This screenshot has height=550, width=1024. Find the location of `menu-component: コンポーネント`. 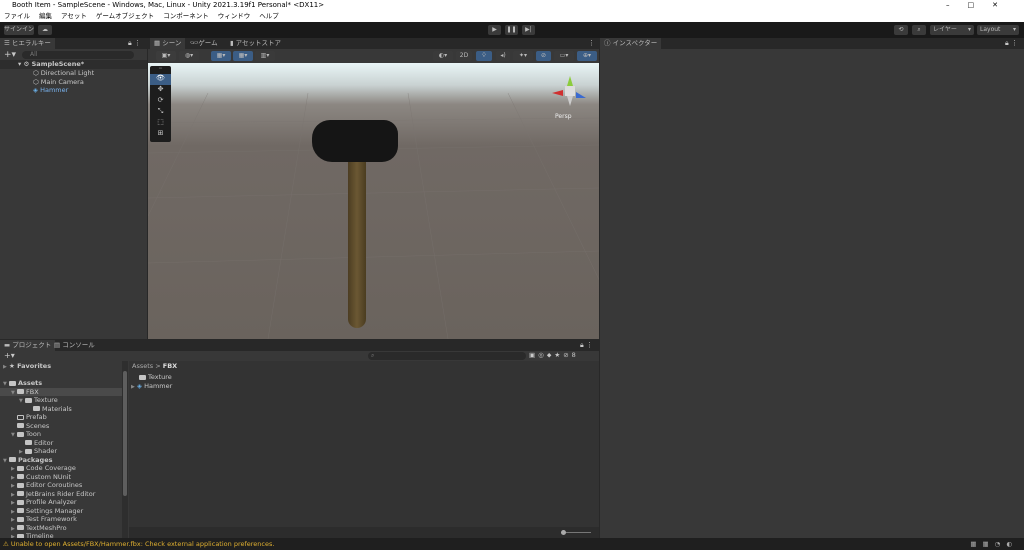

menu-component: コンポーネント is located at coordinates (186, 16).